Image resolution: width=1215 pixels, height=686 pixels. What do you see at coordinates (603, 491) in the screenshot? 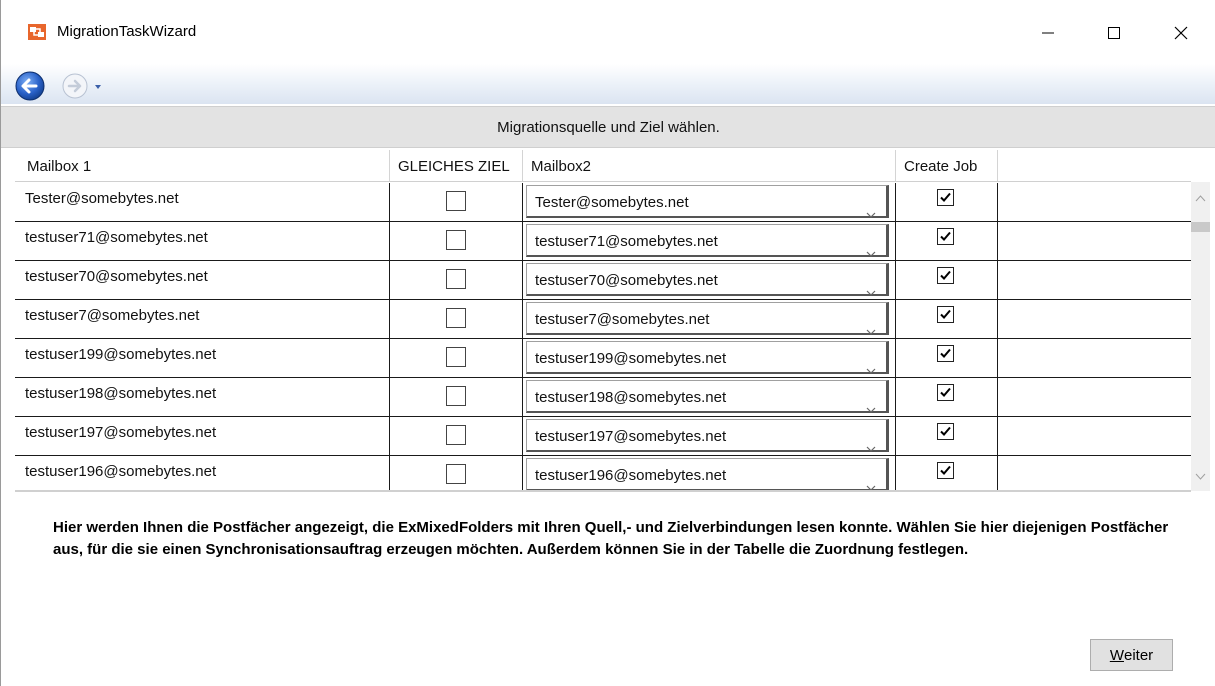
I see `grid-bottom-border` at bounding box center [603, 491].